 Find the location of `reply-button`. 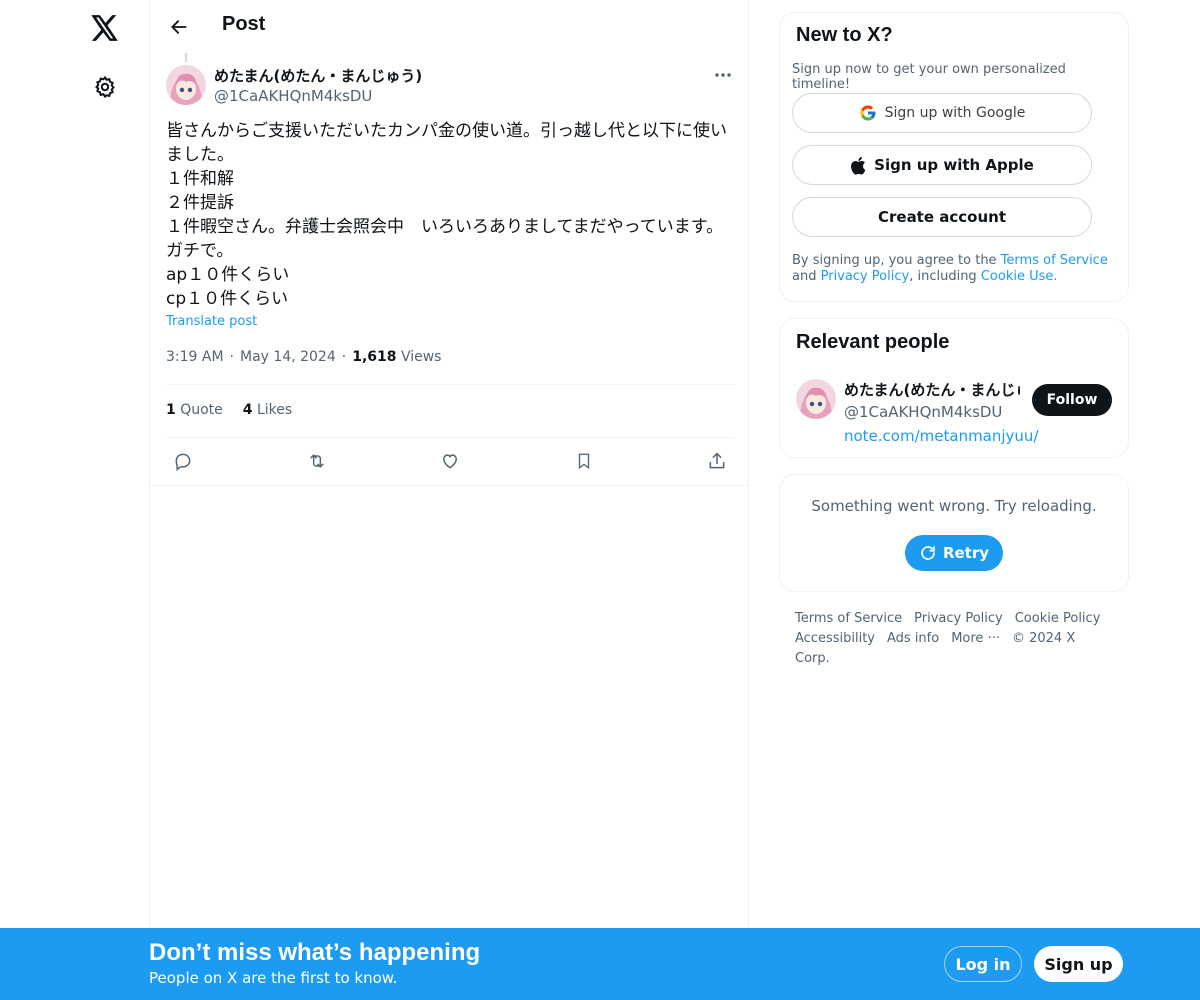

reply-button is located at coordinates (183, 461).